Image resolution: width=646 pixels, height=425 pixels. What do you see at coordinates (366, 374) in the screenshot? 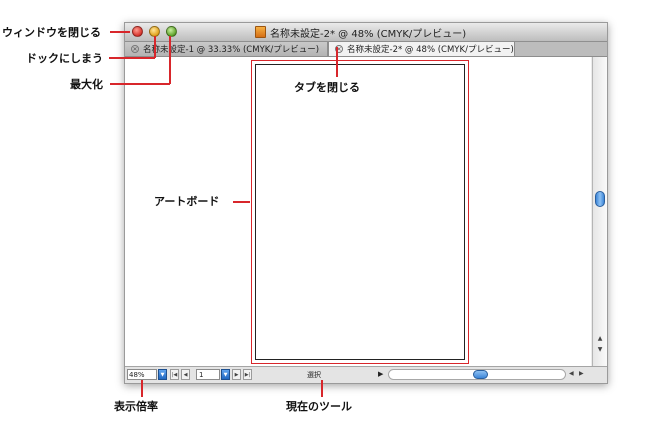
I see `status-bar: 48% ▼ |◀ ◀ 1 ▼ ▶ ▶| 選択 ▶ ◀ ▶` at bounding box center [366, 374].